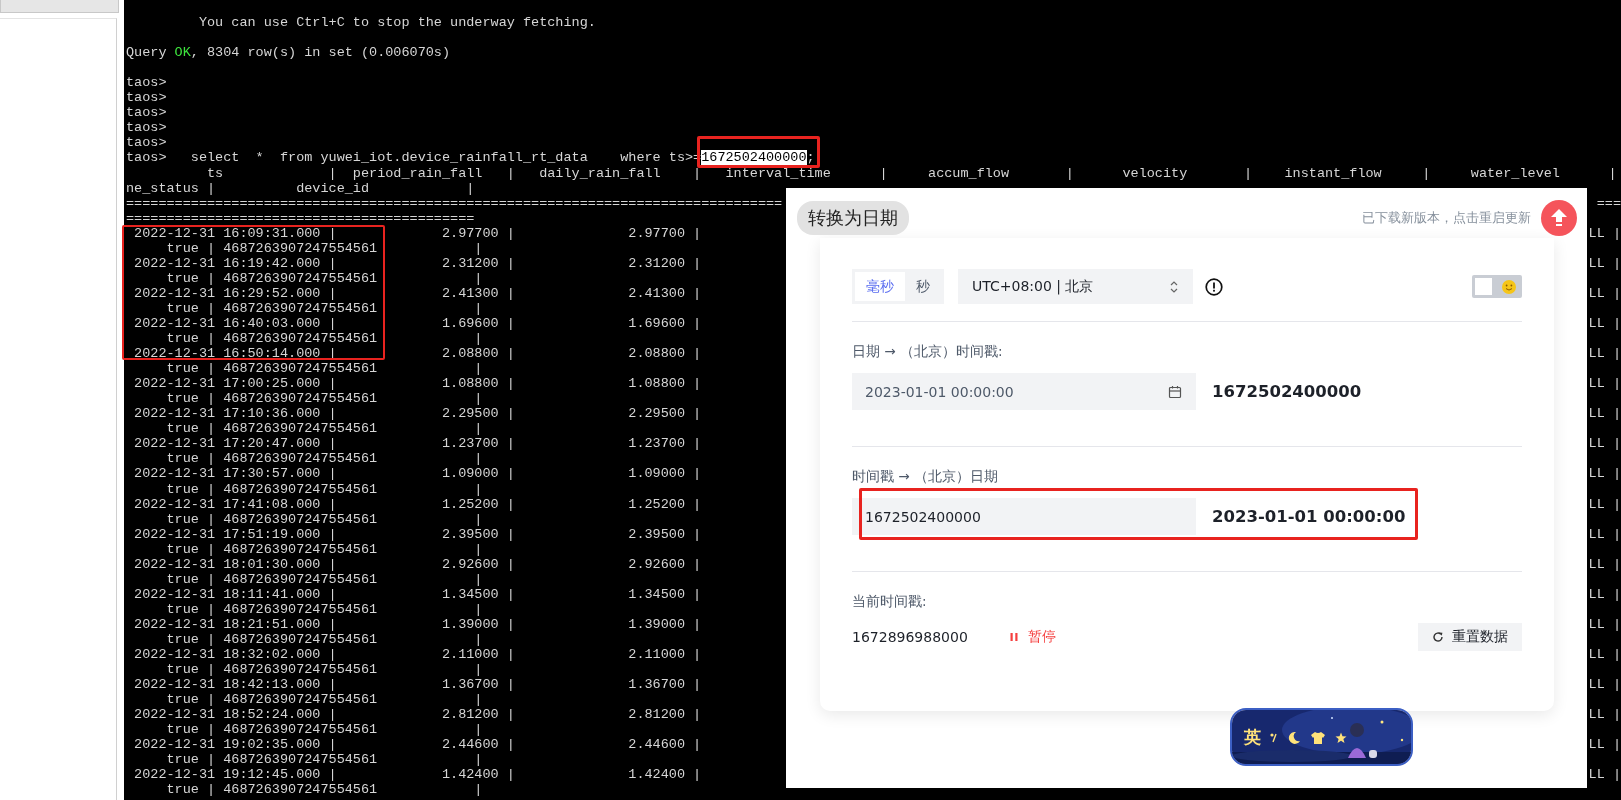 The width and height of the screenshot is (1621, 800). Describe the element at coordinates (454, 203) in the screenshot. I see `terminal-line: =================================================================================` at that location.